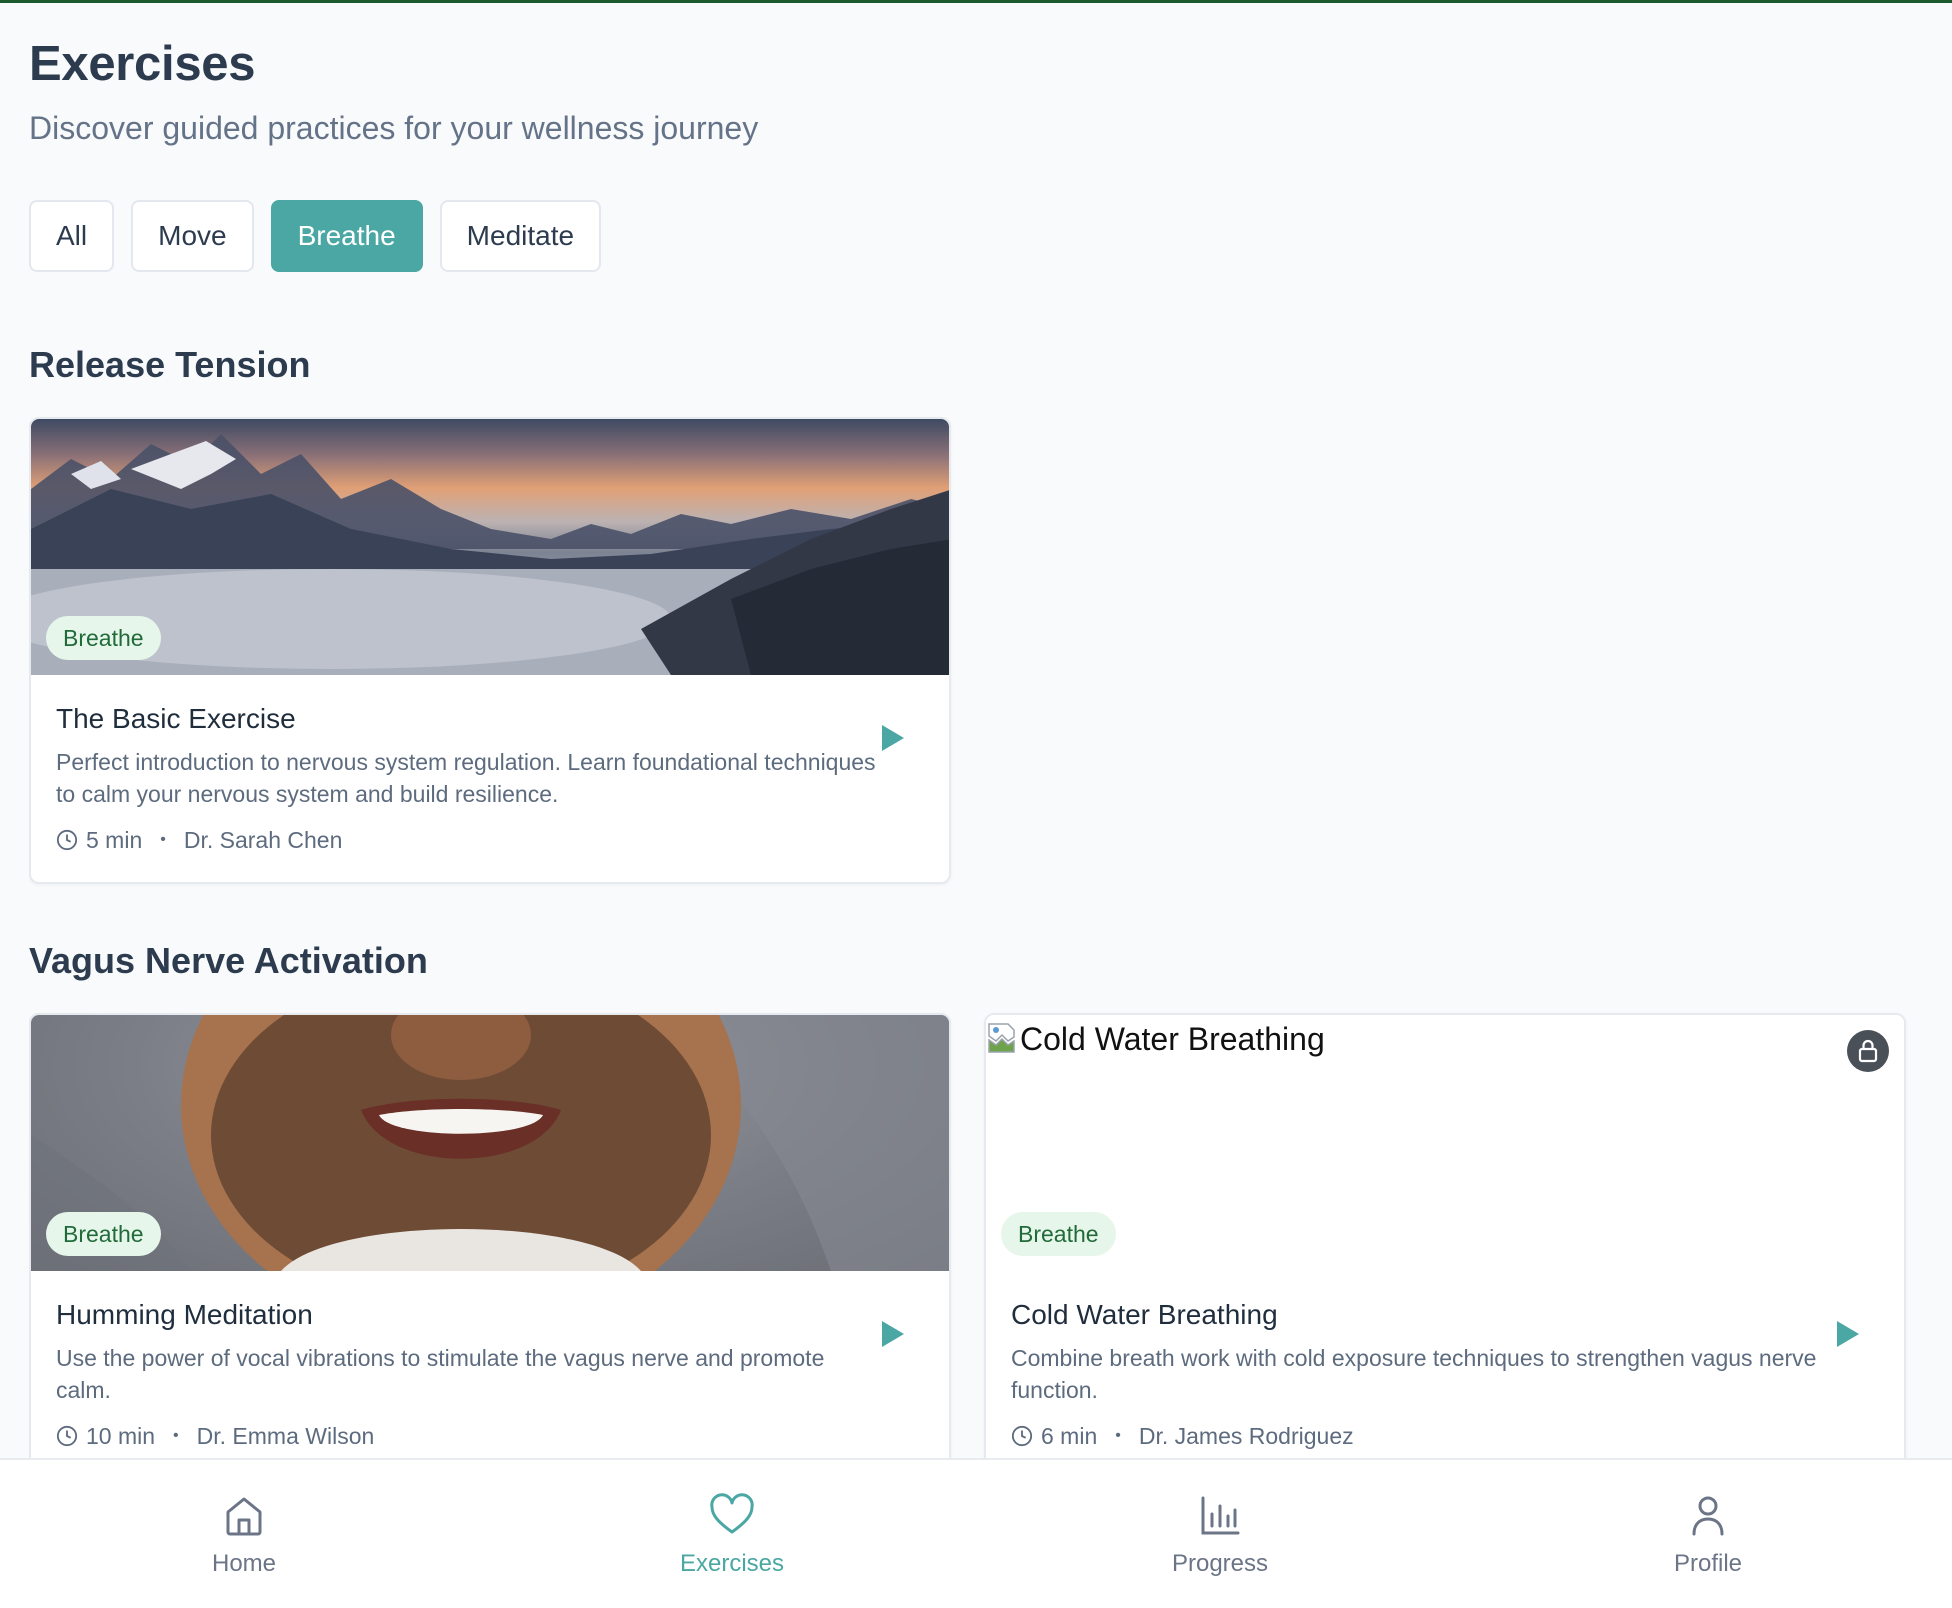 This screenshot has height=1608, width=1952. Describe the element at coordinates (732, 1513) in the screenshot. I see `heart-icon` at that location.